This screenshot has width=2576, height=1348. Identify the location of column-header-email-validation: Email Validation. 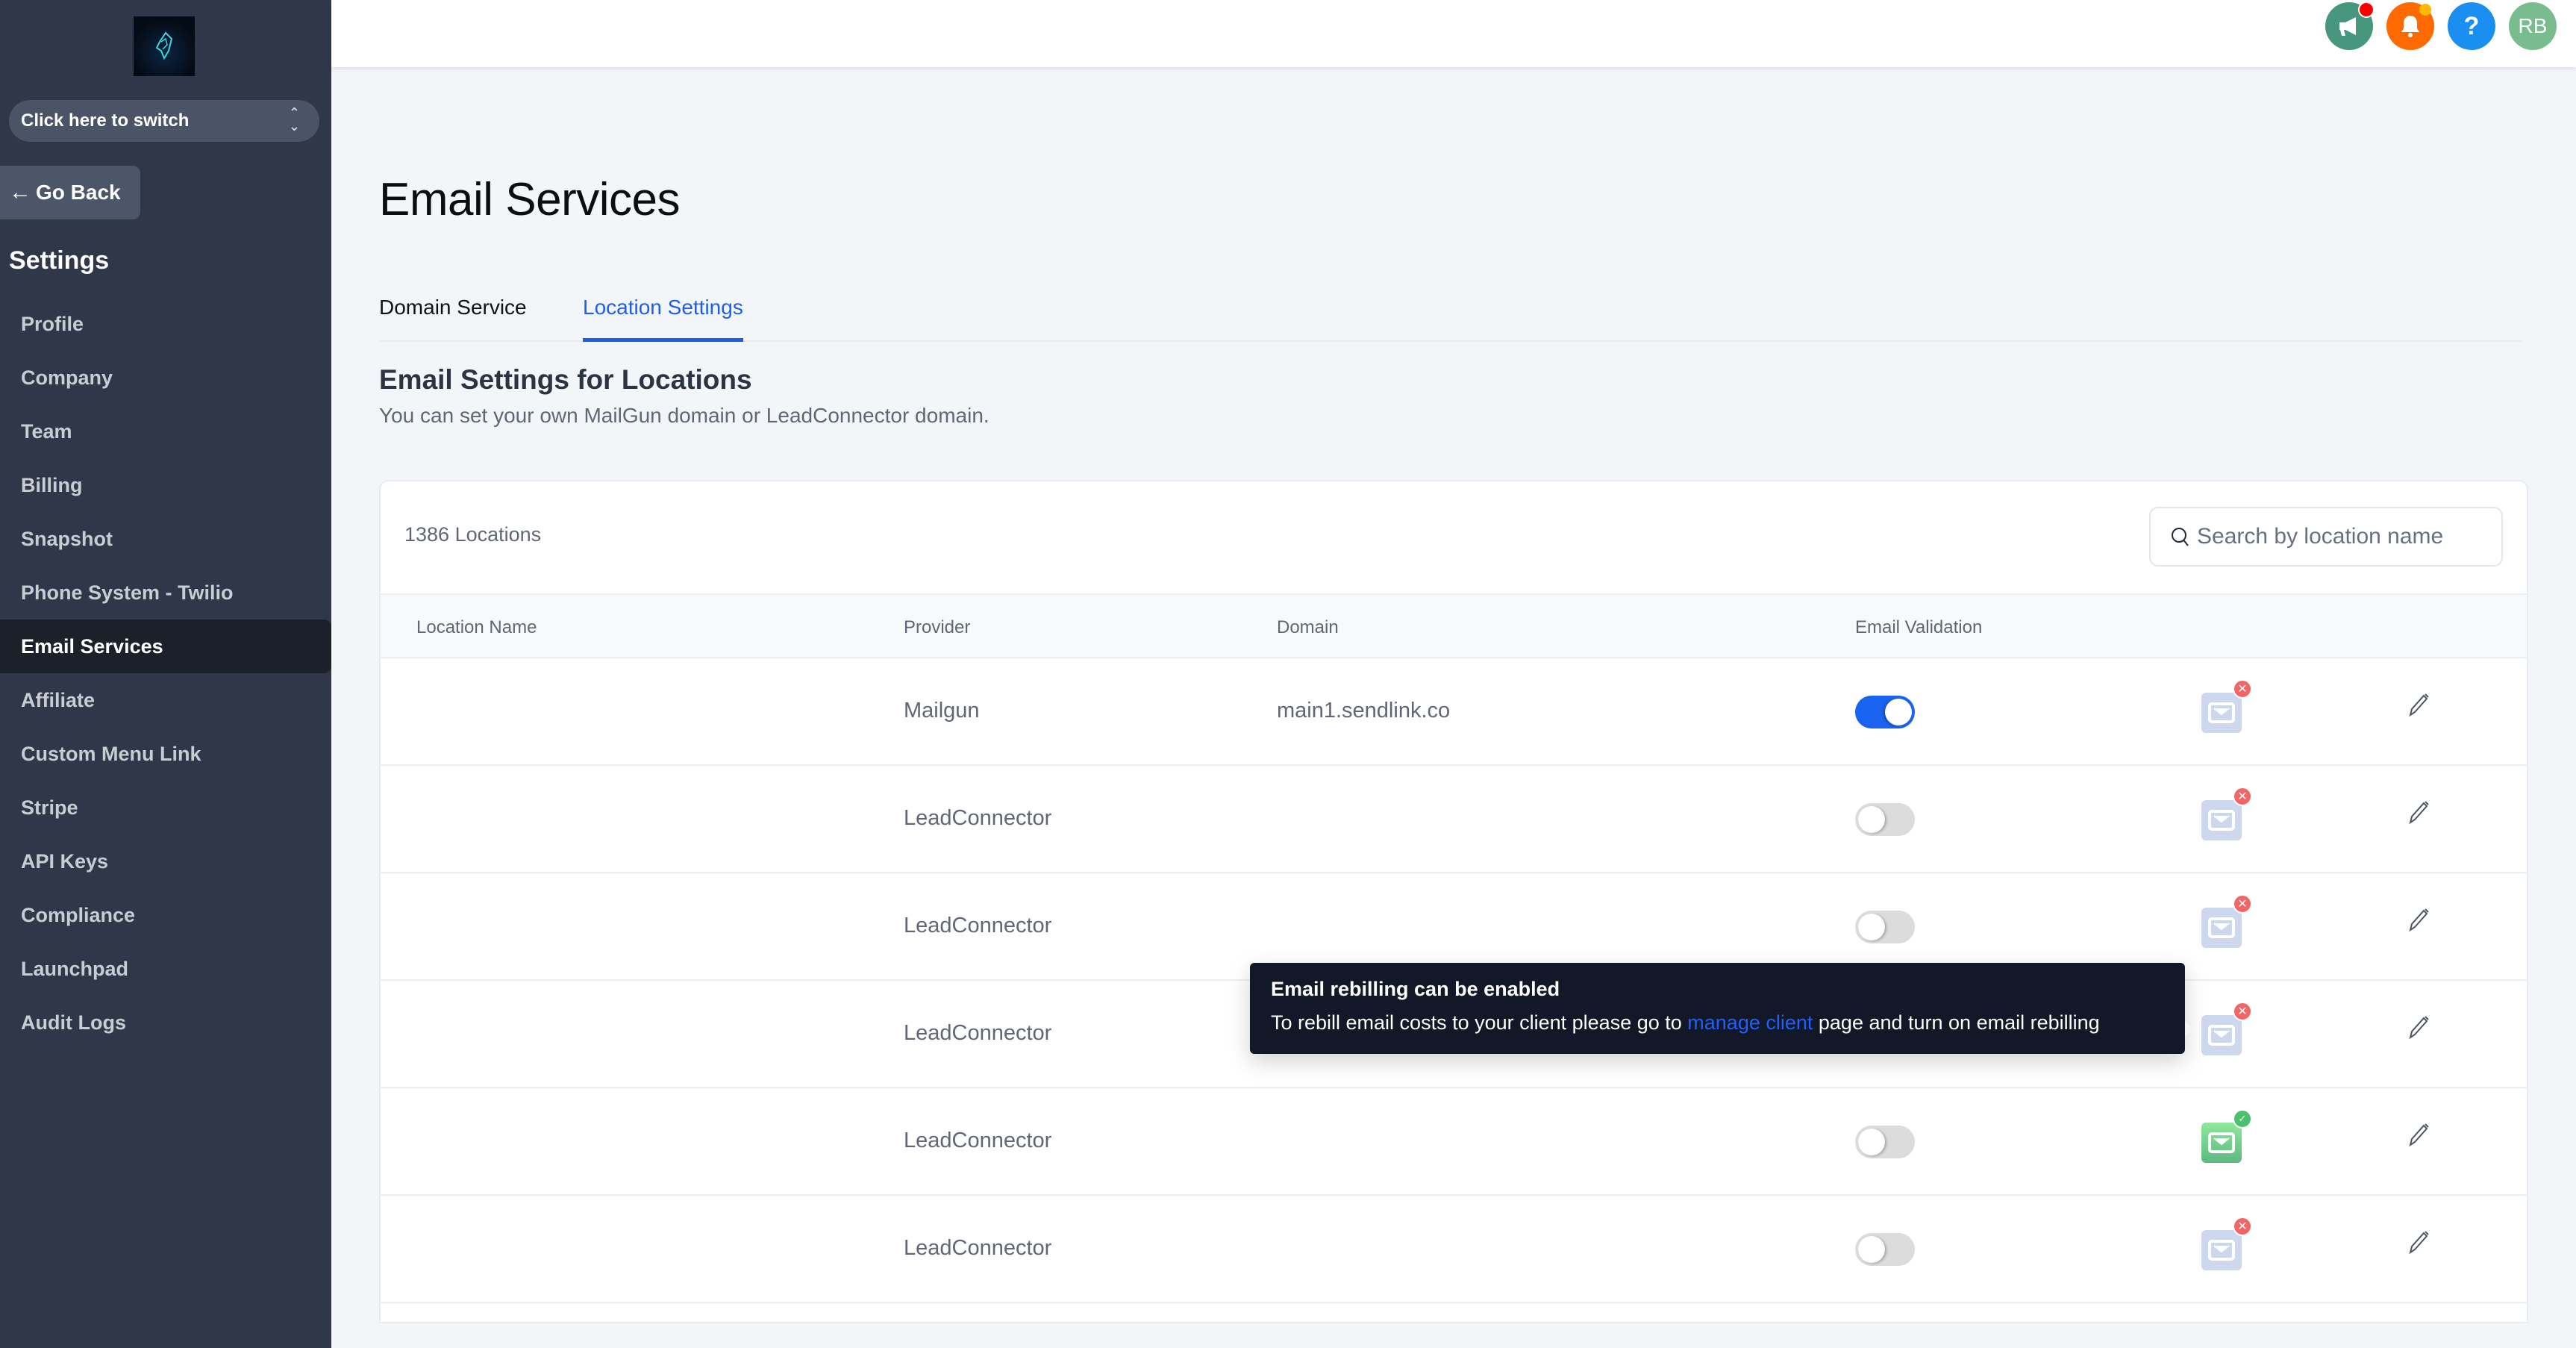
(1918, 627).